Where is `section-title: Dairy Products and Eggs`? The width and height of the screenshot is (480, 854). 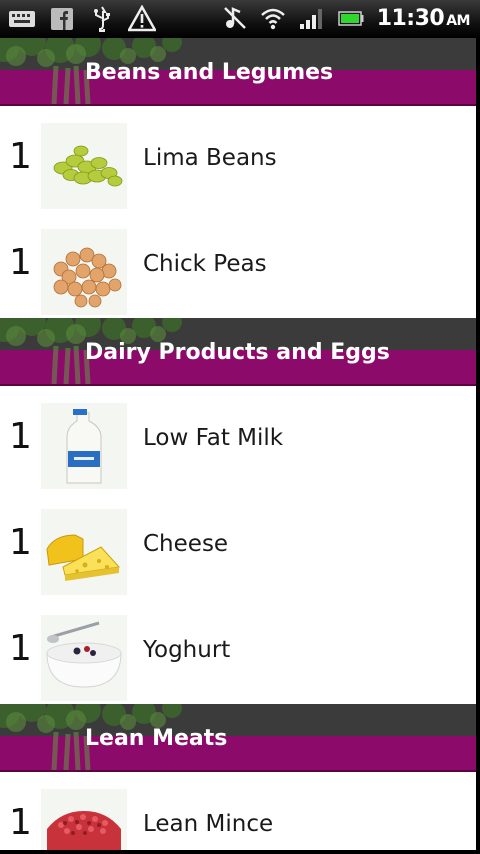 section-title: Dairy Products and Eggs is located at coordinates (237, 352).